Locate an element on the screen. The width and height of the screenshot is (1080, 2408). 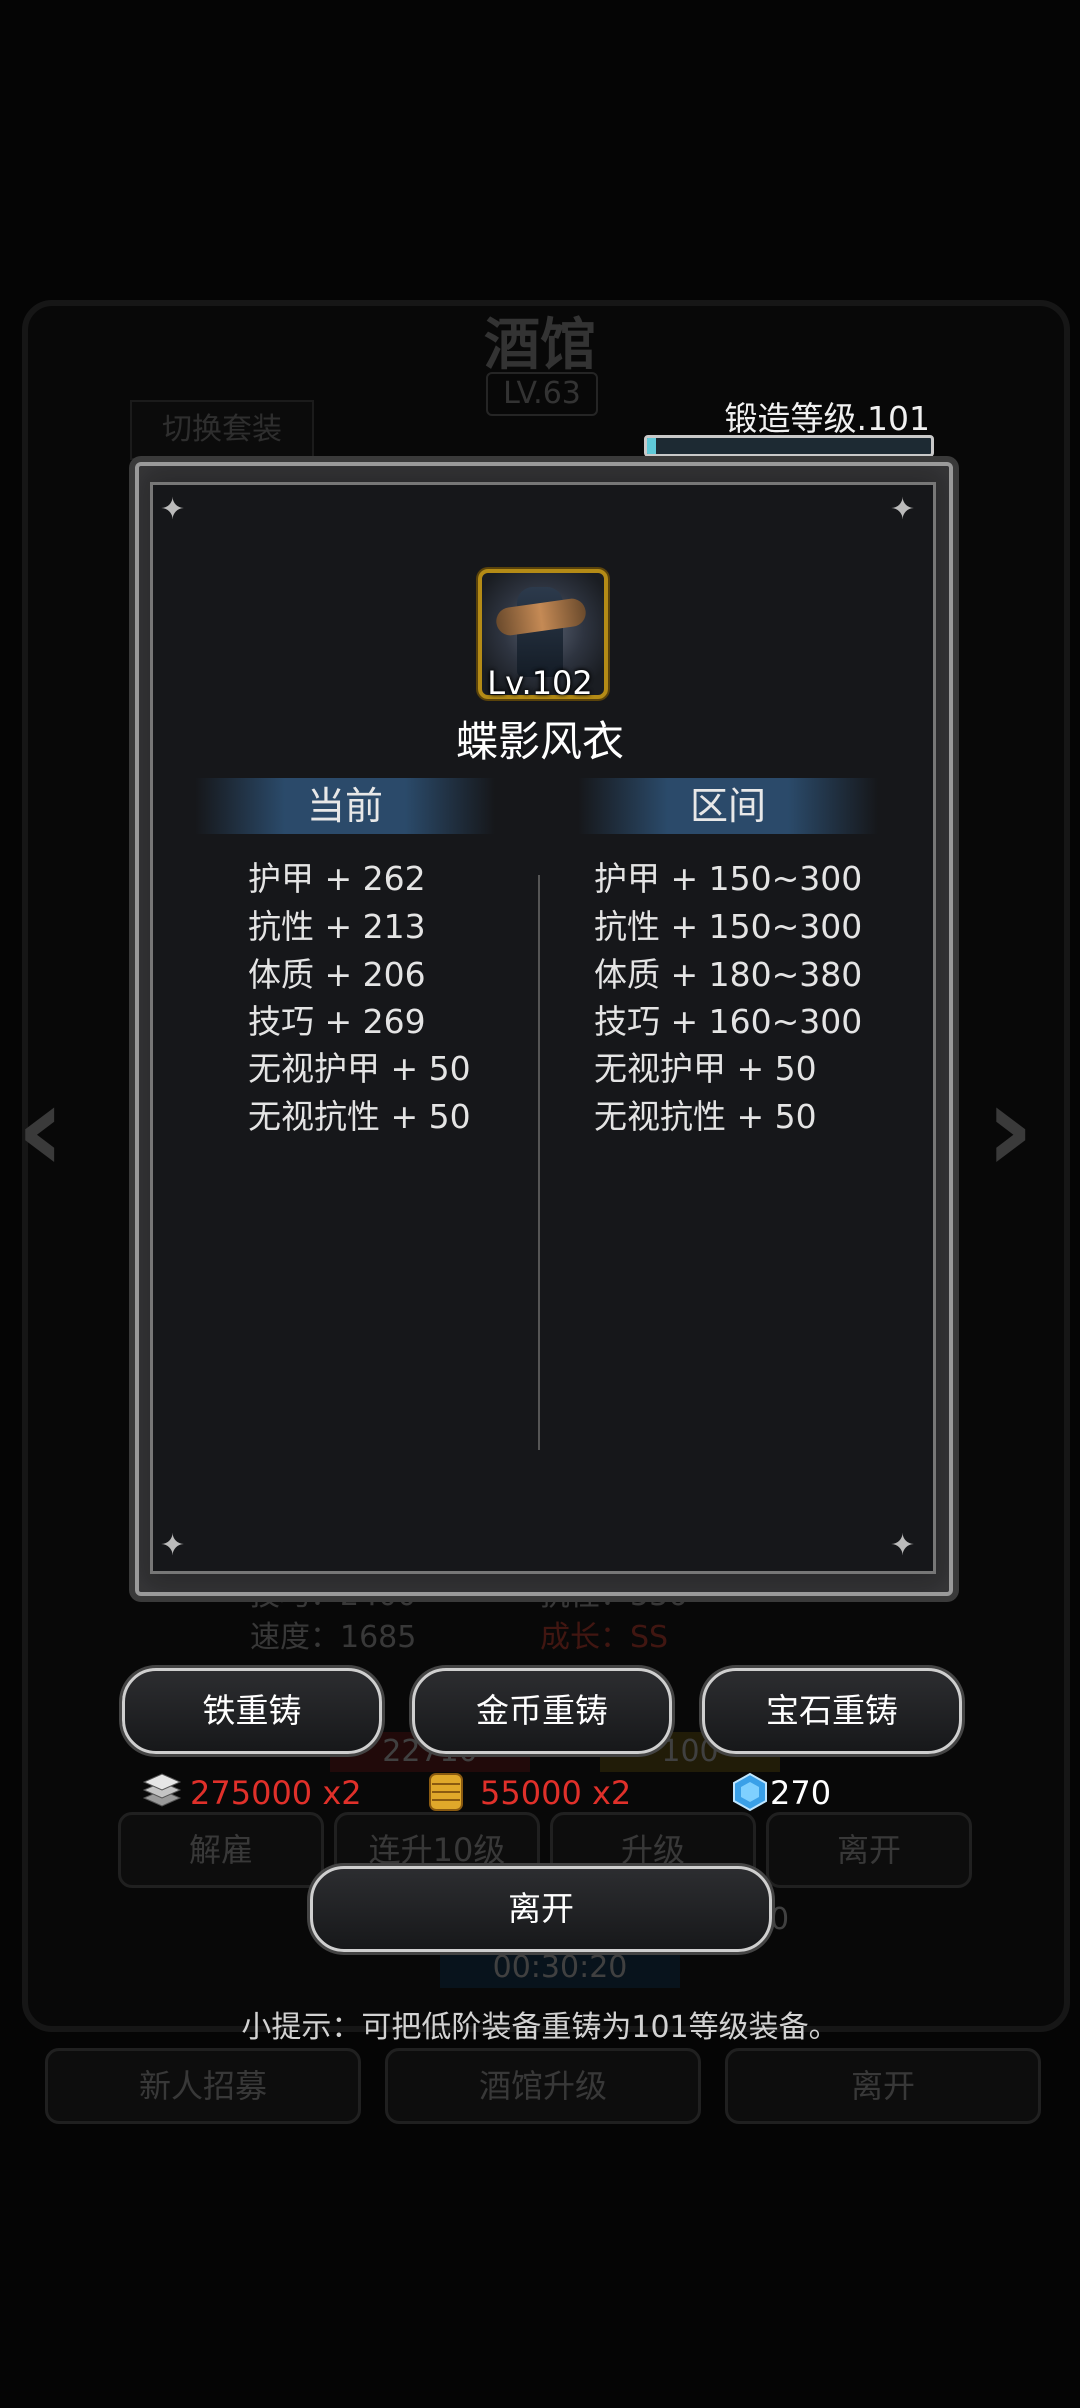
switch-set-button: 切换套装 is located at coordinates (222, 430).